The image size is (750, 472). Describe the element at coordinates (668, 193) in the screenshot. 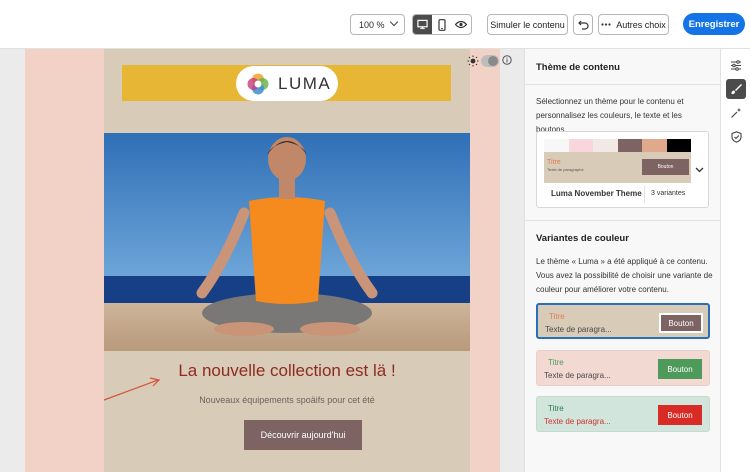

I see `variants-count: 3 variantes` at that location.